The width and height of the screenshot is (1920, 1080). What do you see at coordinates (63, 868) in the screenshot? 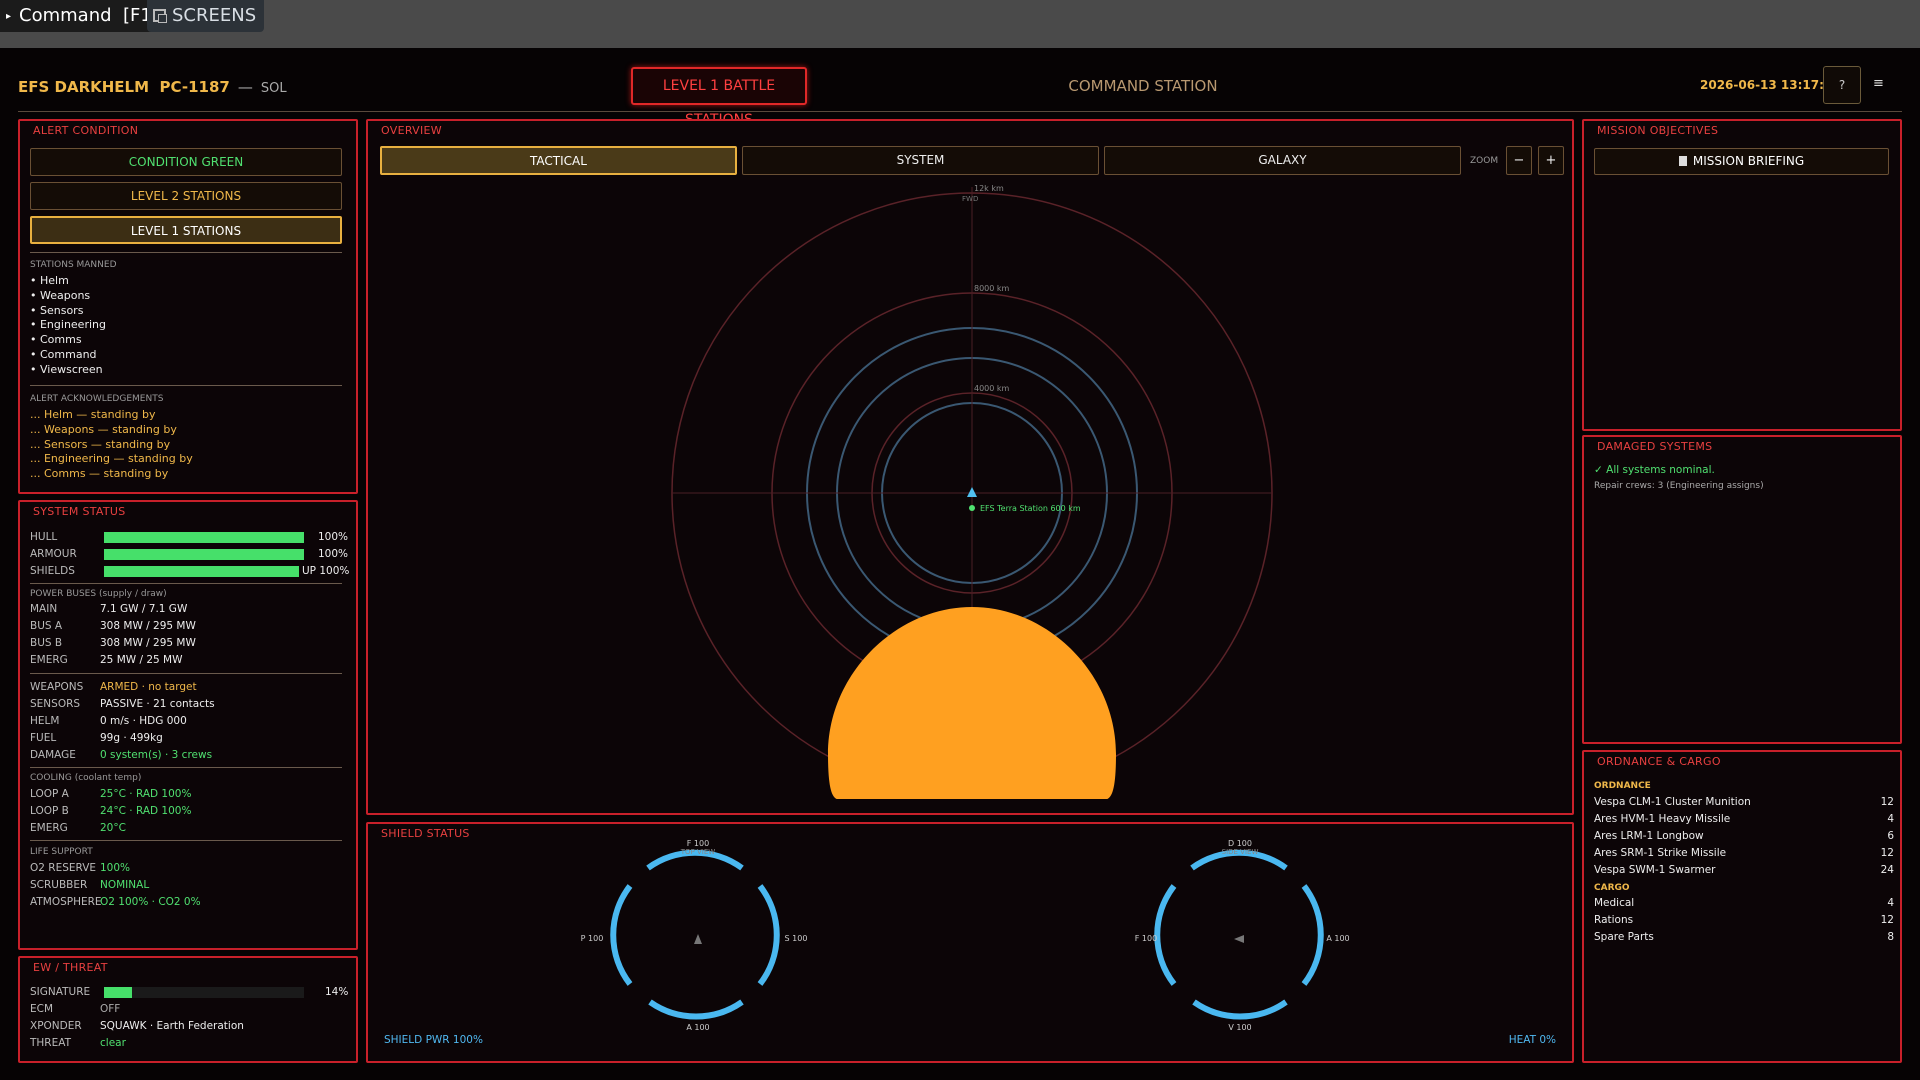
I see `row-key: O2 RESERVE` at bounding box center [63, 868].